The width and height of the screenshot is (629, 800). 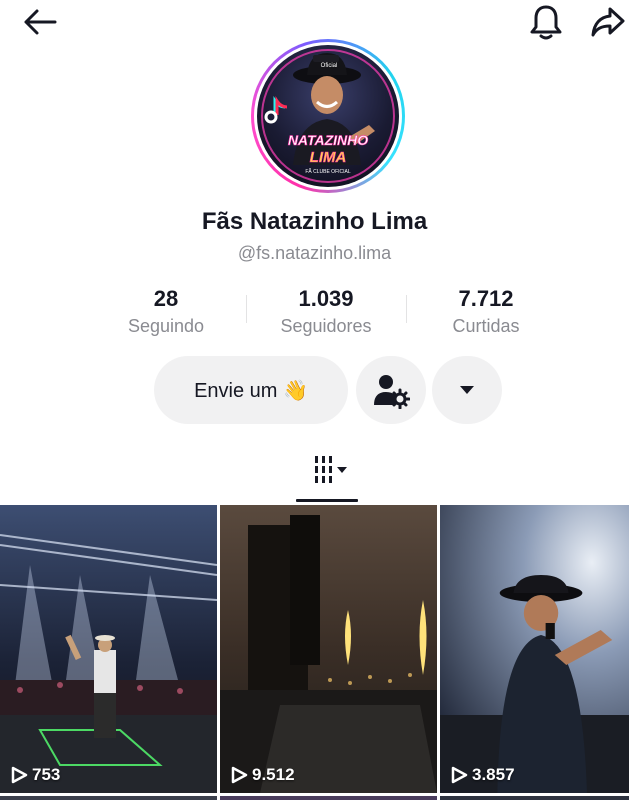 I want to click on video-1-views: 753, so click(x=35, y=775).